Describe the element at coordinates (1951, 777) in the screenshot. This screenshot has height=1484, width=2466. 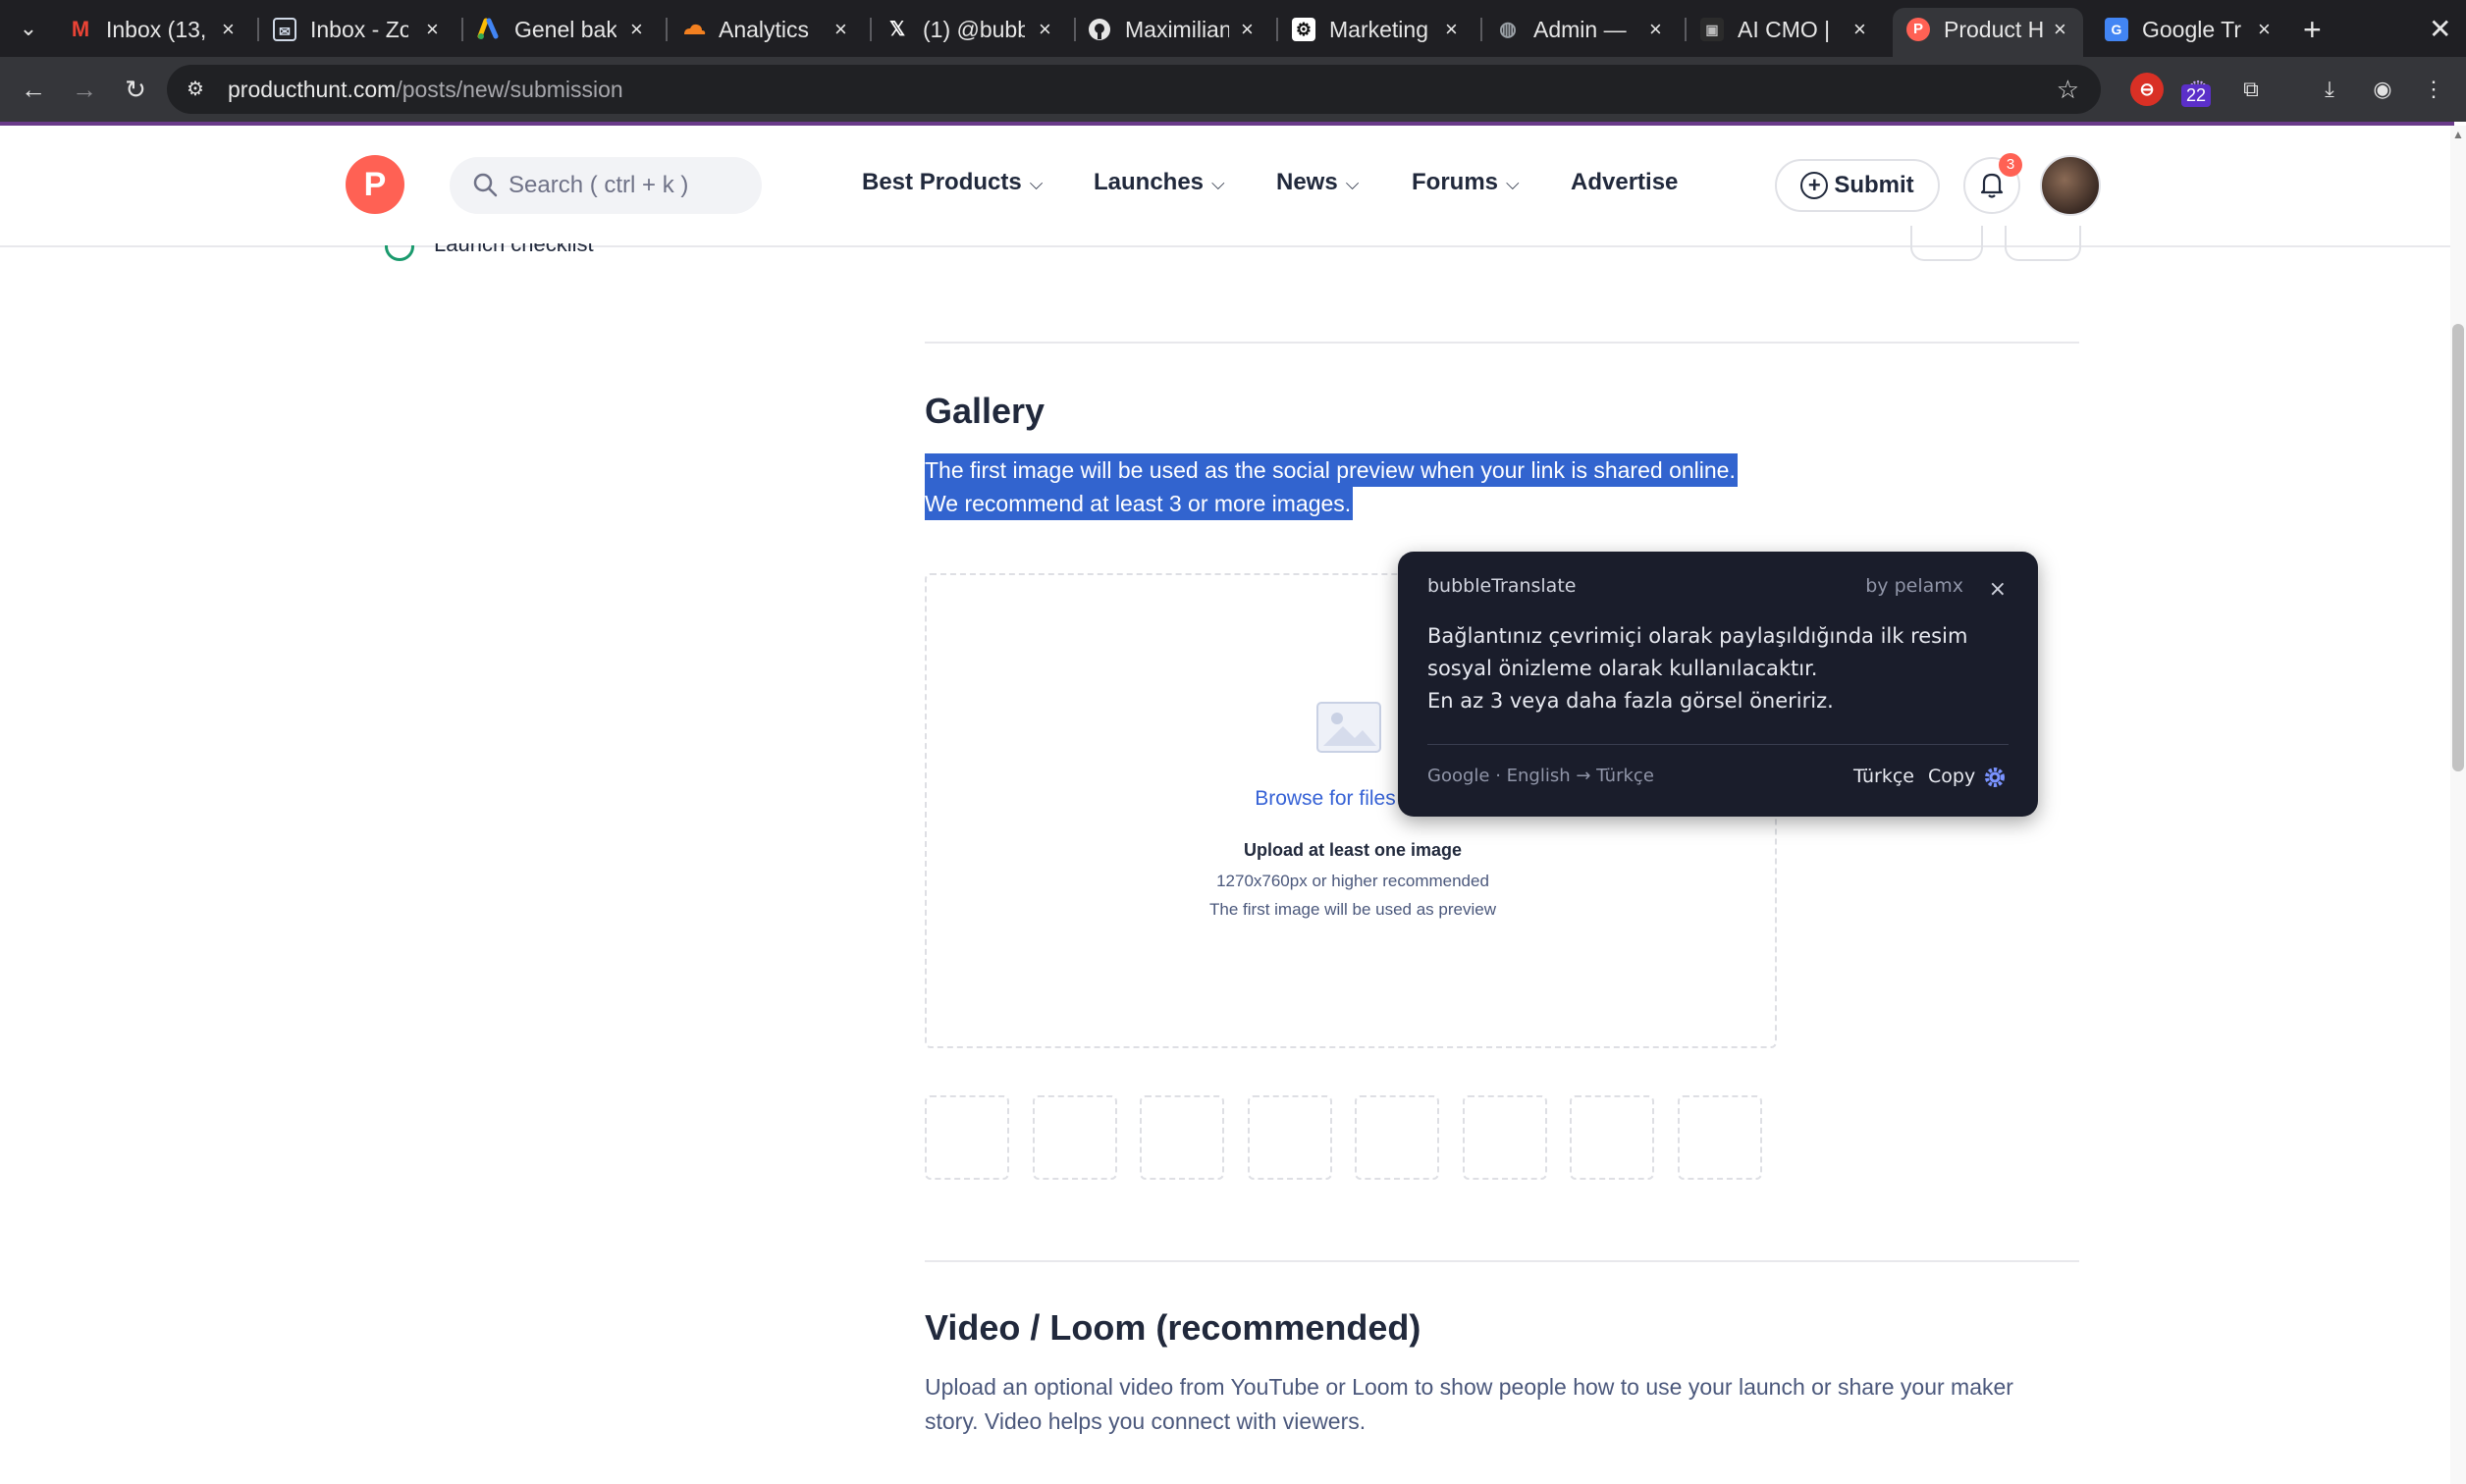
I see `copy-button: Copy` at that location.